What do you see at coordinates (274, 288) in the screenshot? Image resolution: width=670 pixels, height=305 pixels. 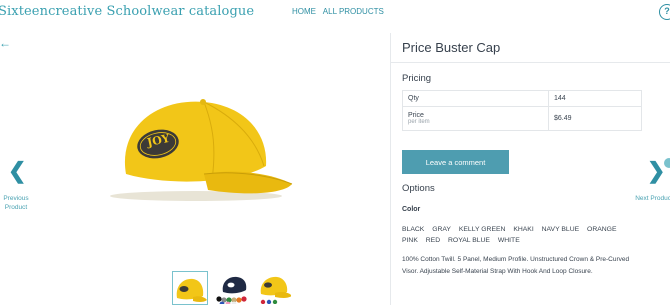 I see `thumbnail-yellow-cap-variant` at bounding box center [274, 288].